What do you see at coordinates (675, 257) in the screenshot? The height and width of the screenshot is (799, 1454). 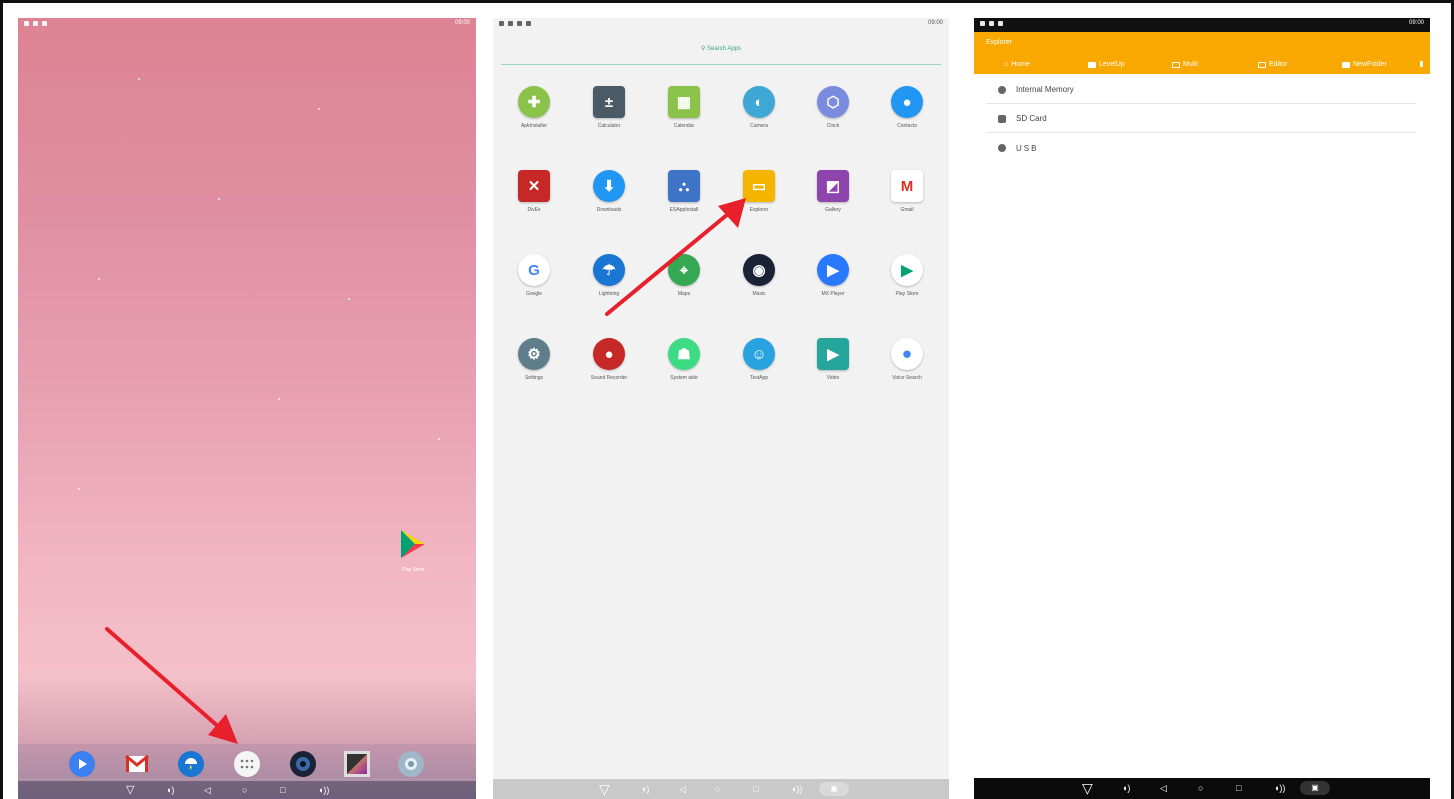 I see `arrow-to-explorer` at bounding box center [675, 257].